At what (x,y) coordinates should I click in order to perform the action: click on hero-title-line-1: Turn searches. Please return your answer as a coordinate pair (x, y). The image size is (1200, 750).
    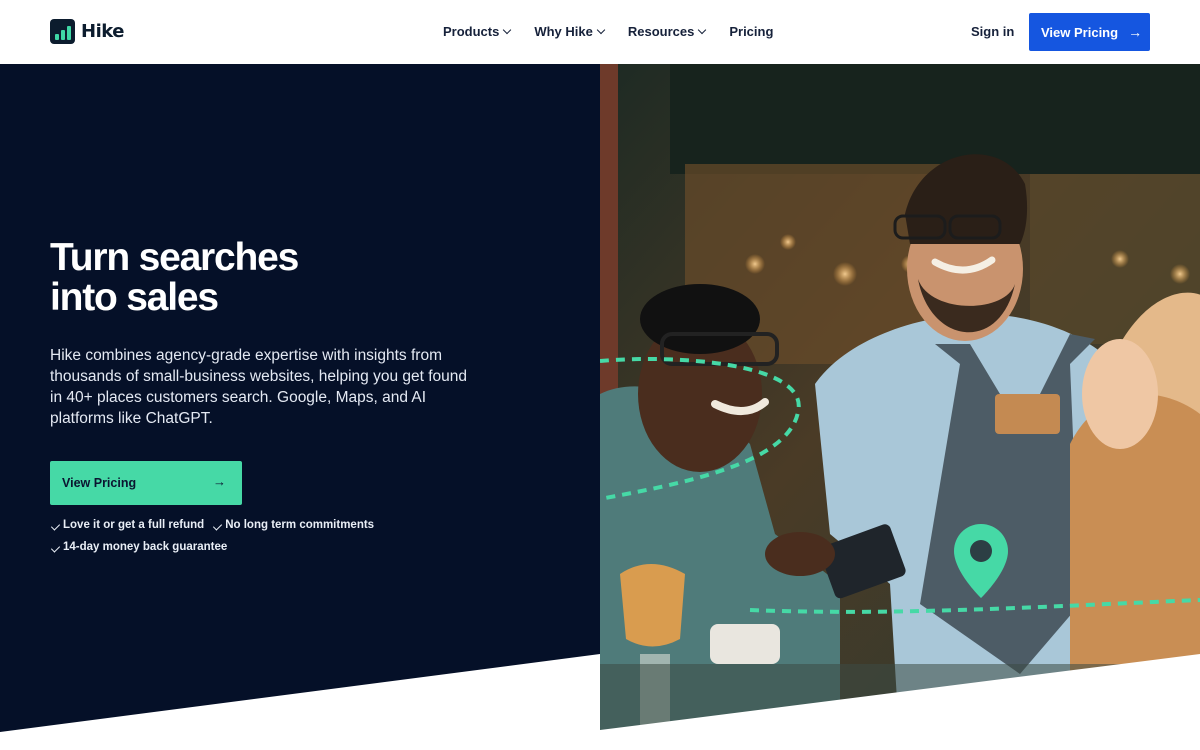
    Looking at the image, I should click on (174, 257).